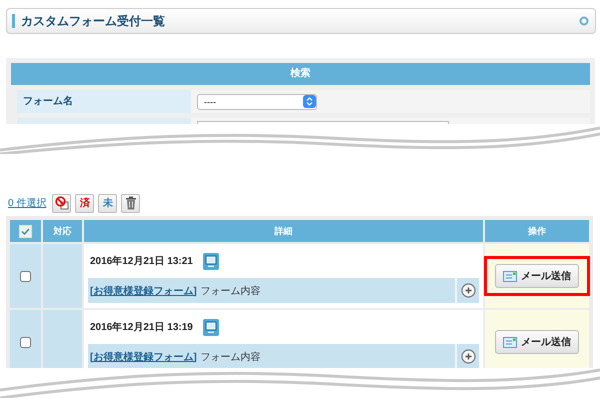 This screenshot has width=600, height=414. I want to click on column-header: 詳細, so click(283, 231).